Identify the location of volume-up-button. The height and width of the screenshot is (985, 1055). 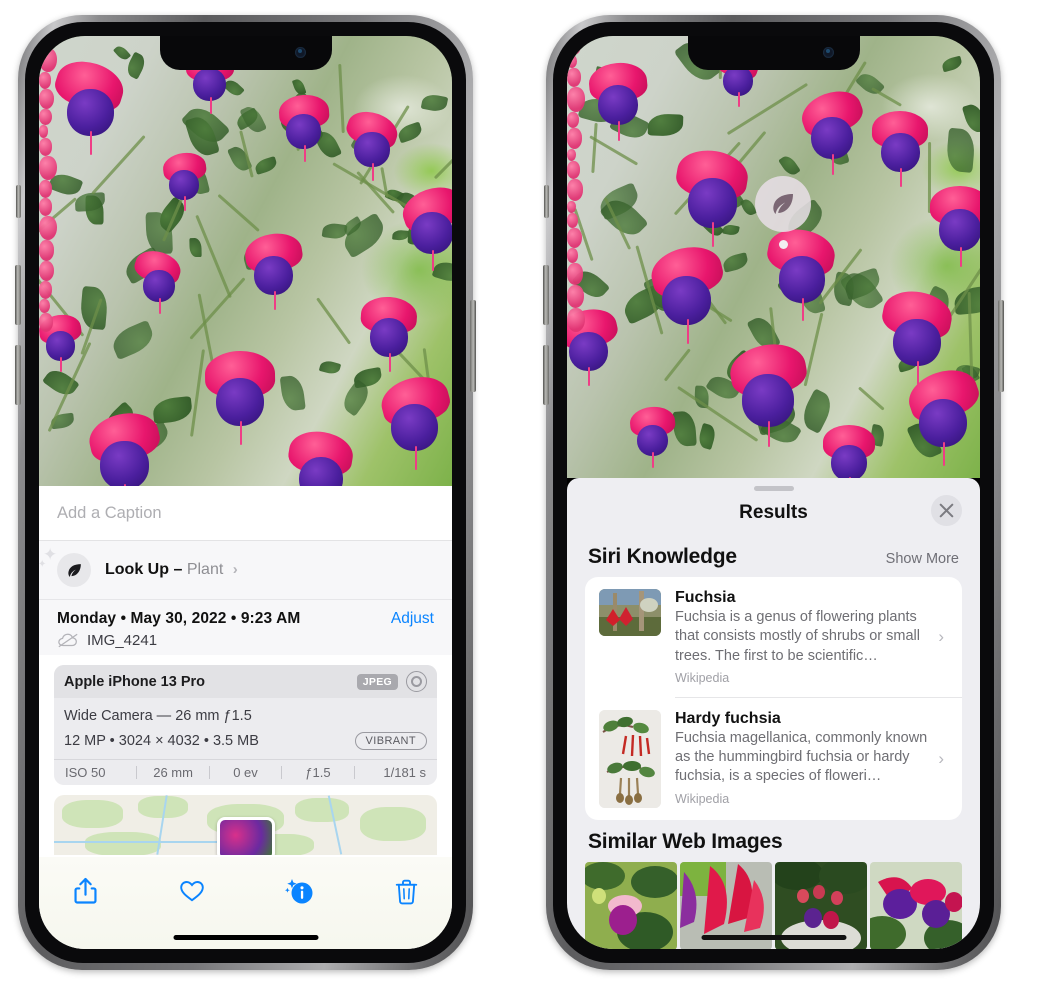
(18, 295).